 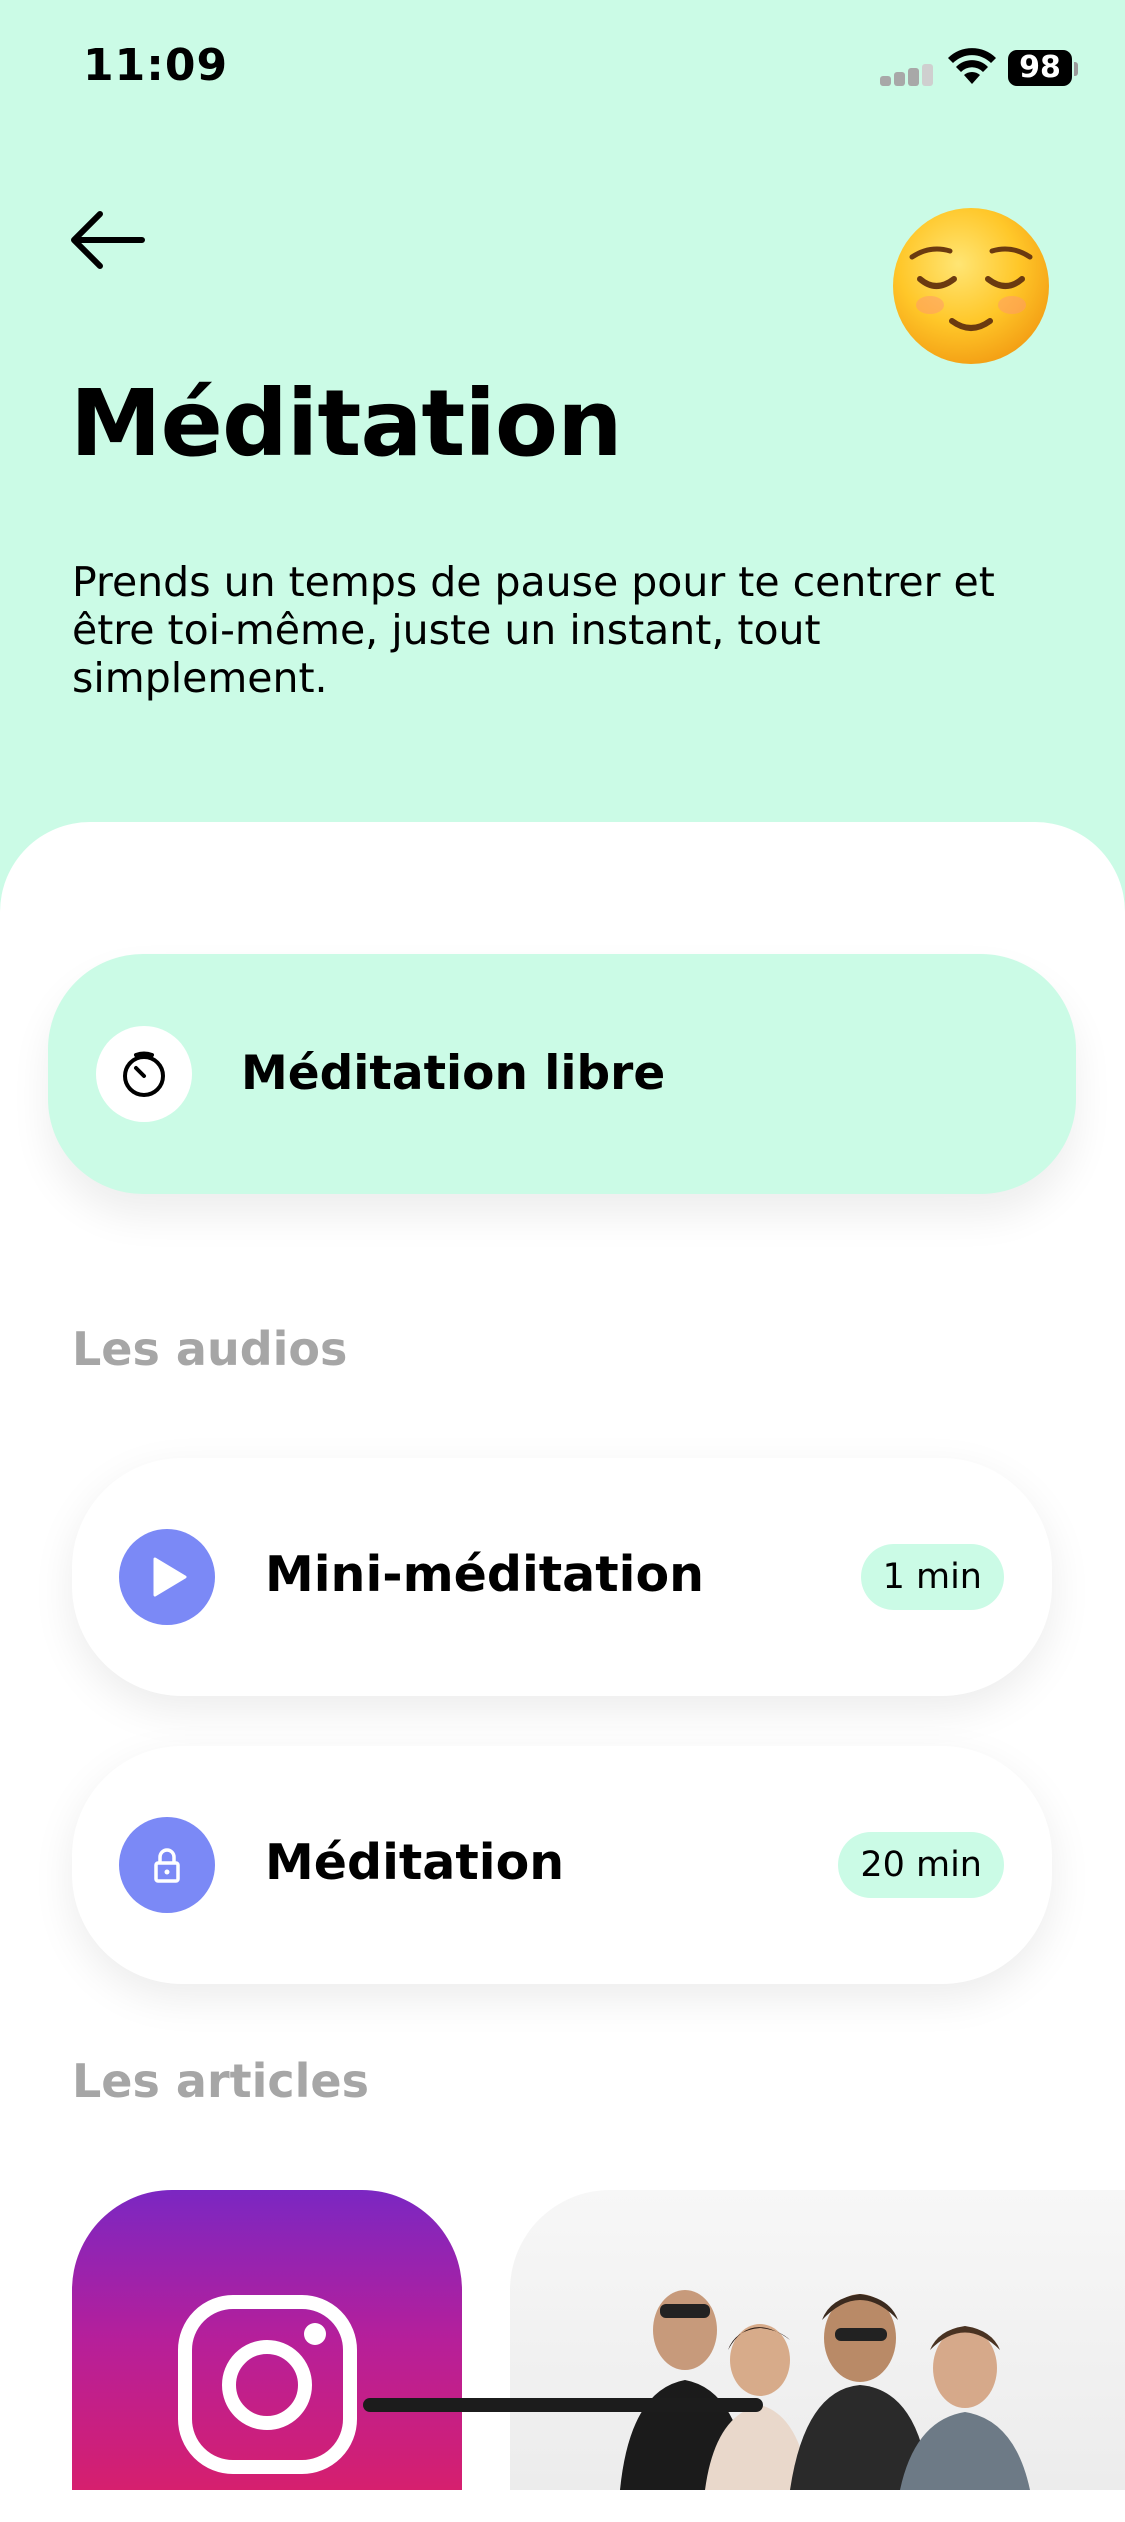 I want to click on lock-icon, so click(x=167, y=1865).